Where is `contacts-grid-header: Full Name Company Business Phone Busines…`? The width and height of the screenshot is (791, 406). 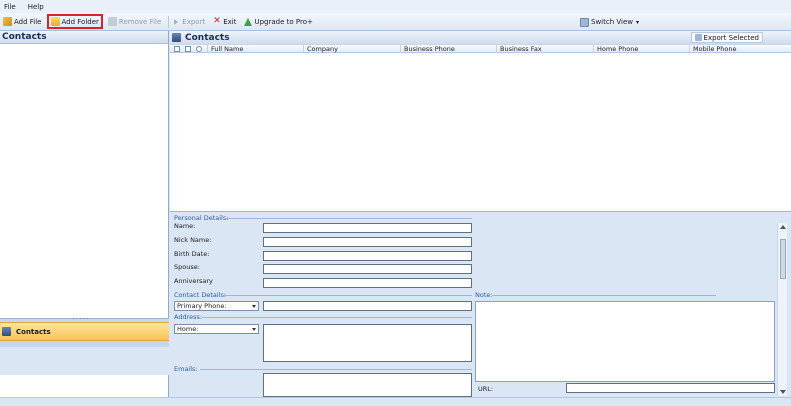 contacts-grid-header: Full Name Company Business Phone Busines… is located at coordinates (480, 48).